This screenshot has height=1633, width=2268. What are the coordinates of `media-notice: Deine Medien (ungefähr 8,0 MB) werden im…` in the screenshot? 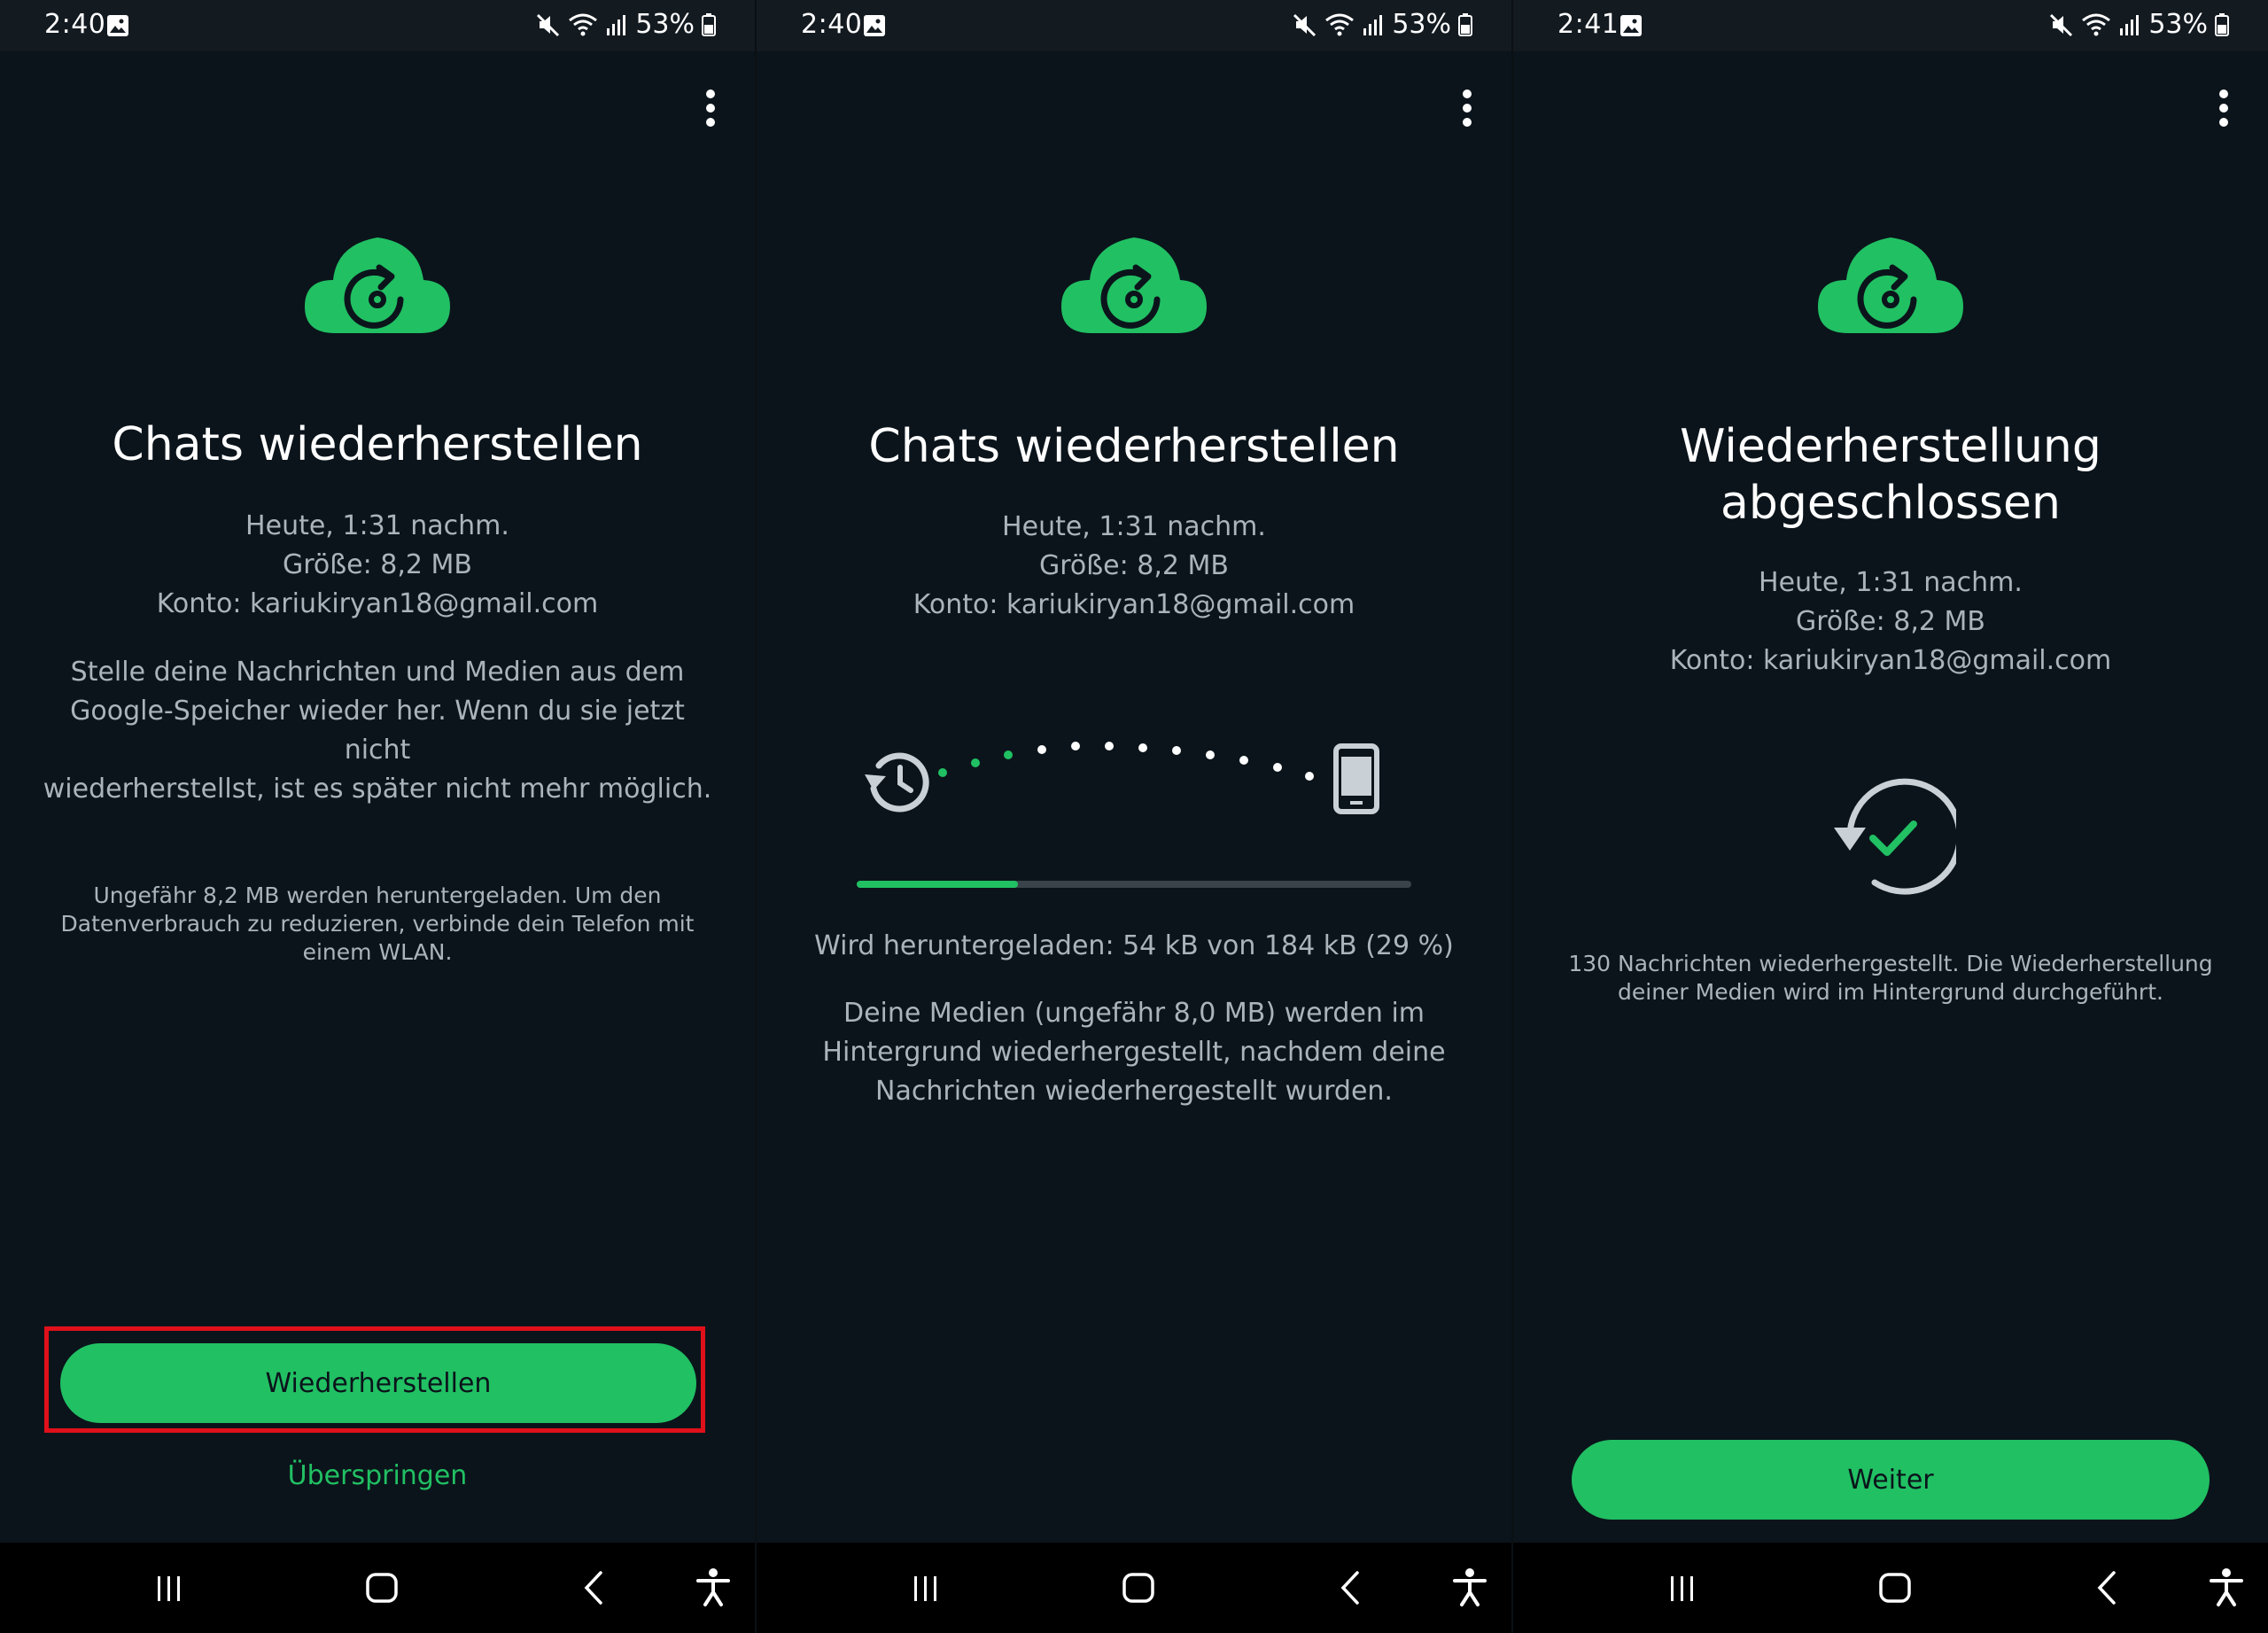 It's located at (1134, 1052).